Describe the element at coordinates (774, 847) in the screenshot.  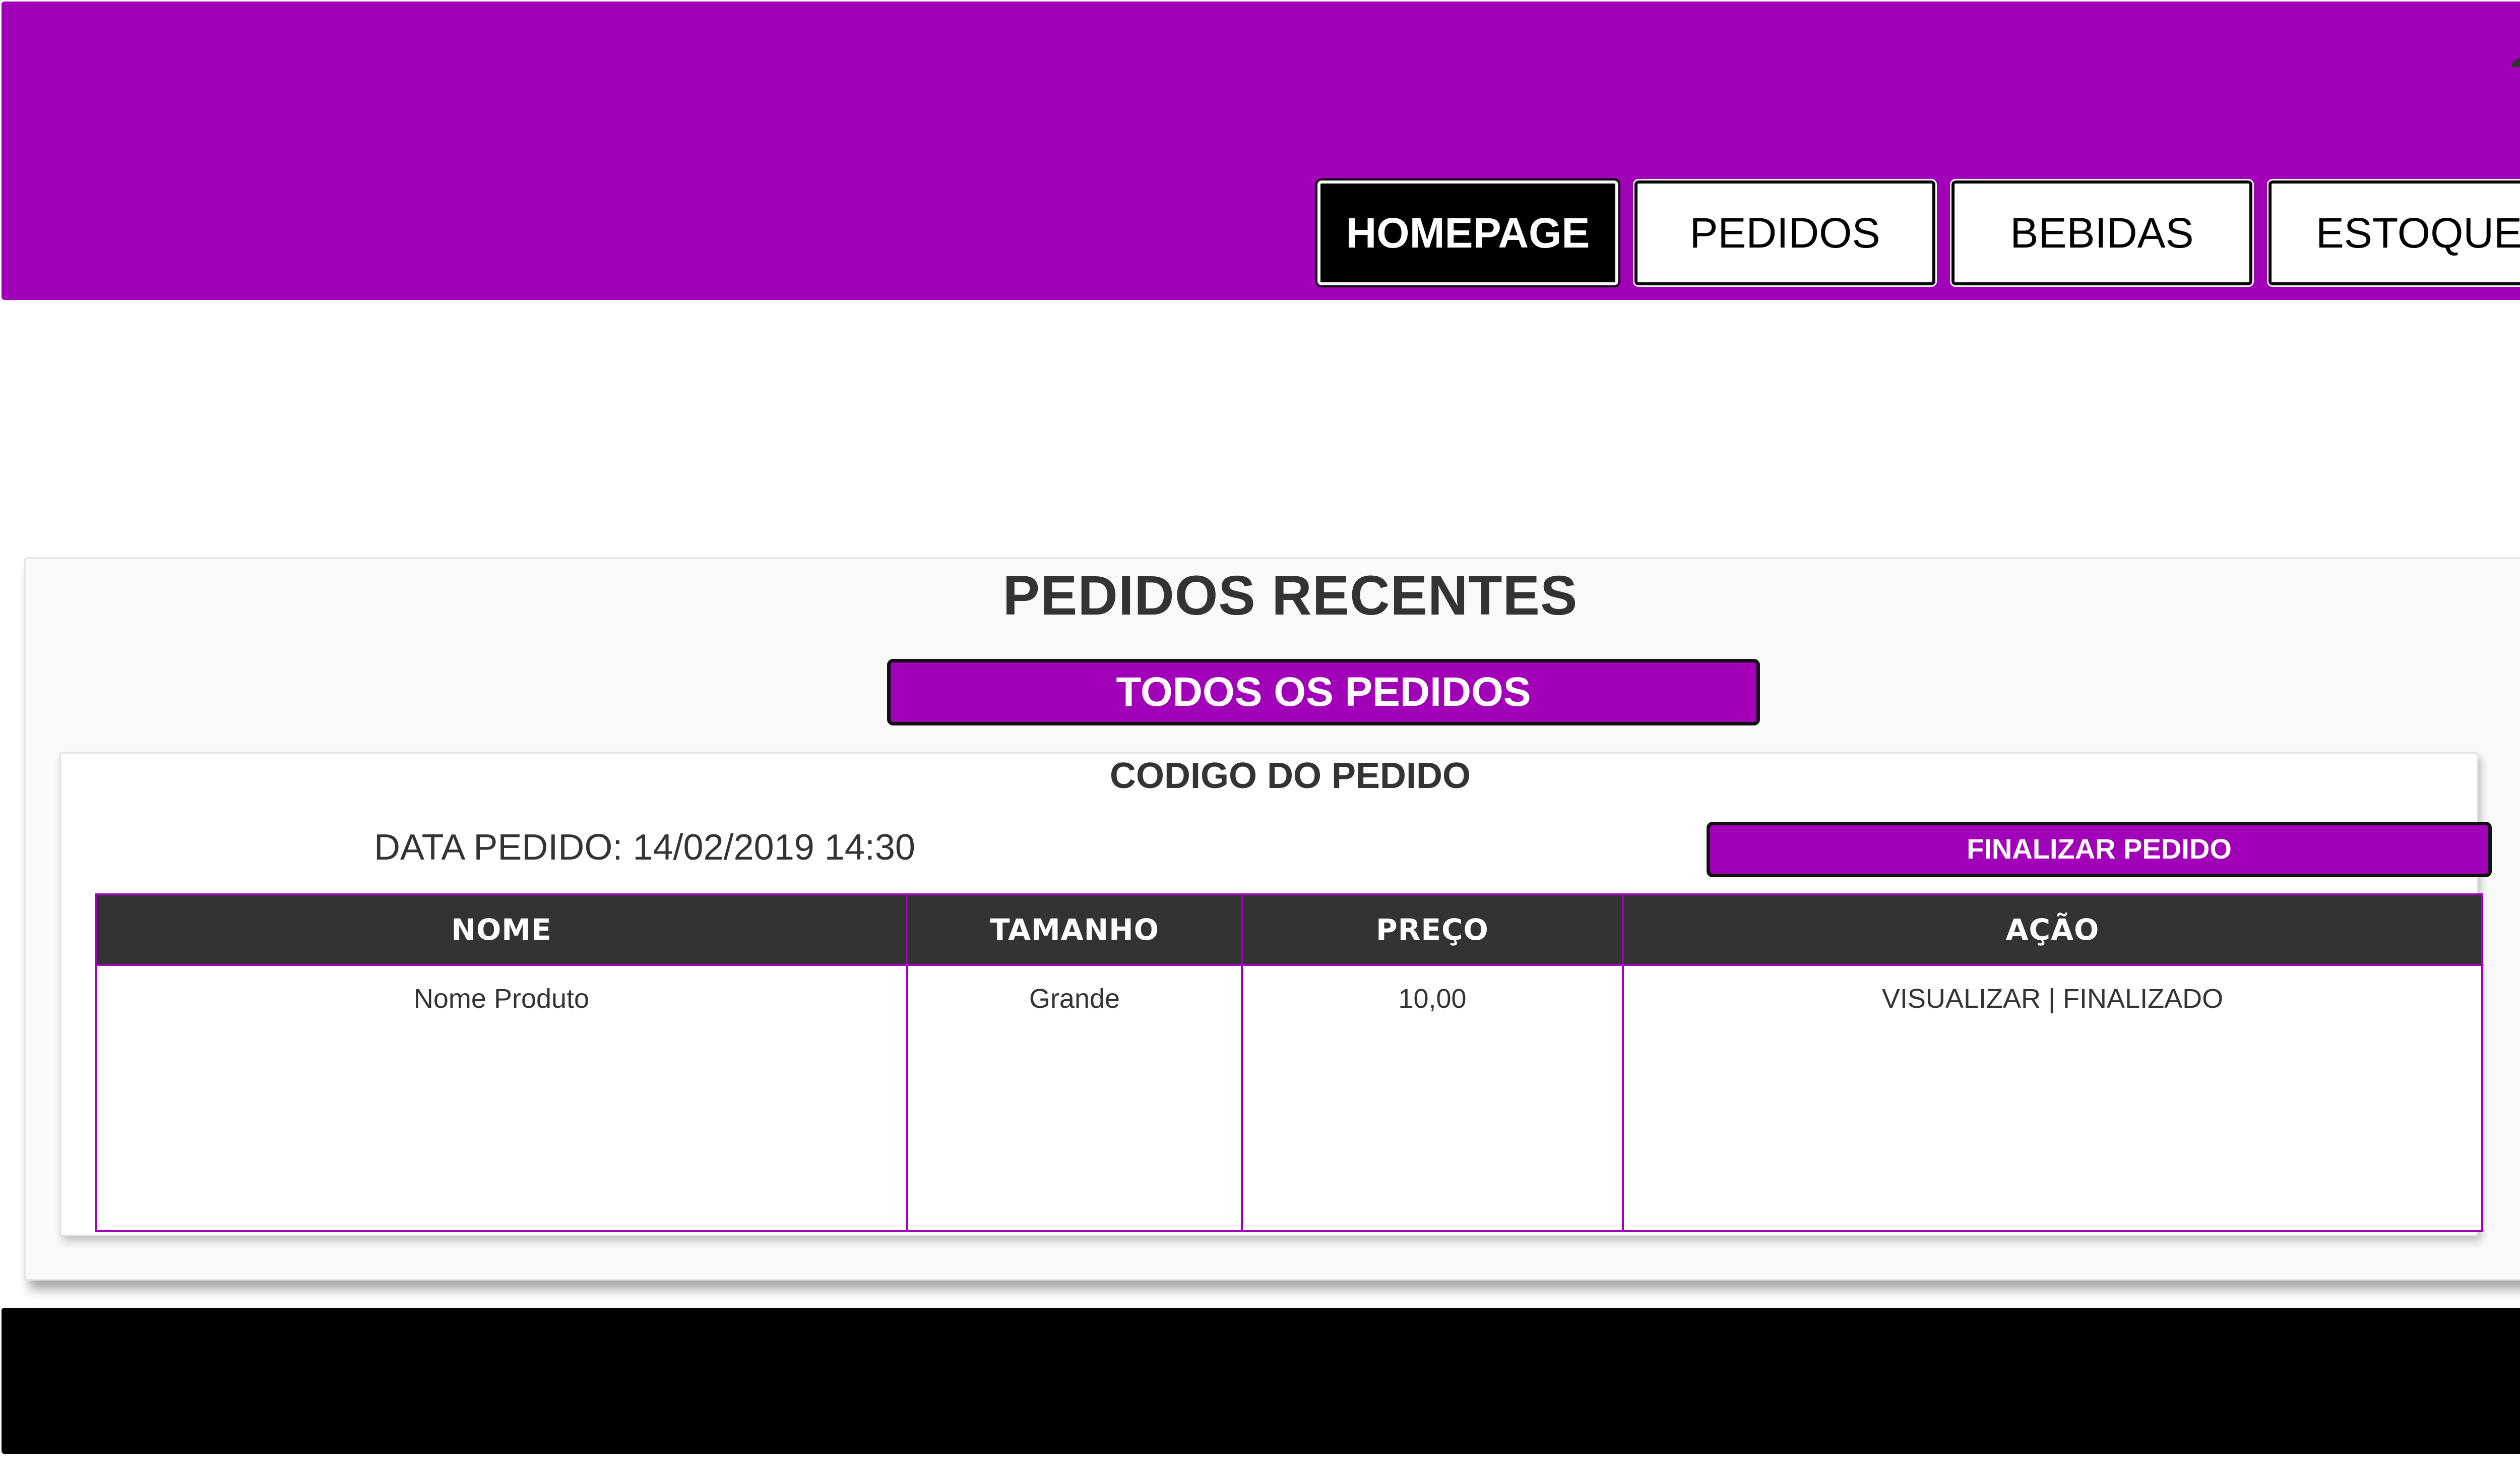
I see `order-date-value: 14/02/2019 14:30` at that location.